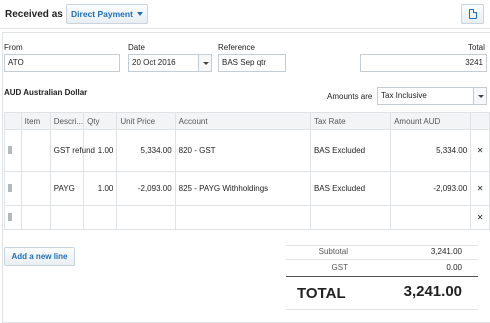 The width and height of the screenshot is (490, 323). What do you see at coordinates (154, 62) in the screenshot?
I see `date-value: 20 Oct 2016` at bounding box center [154, 62].